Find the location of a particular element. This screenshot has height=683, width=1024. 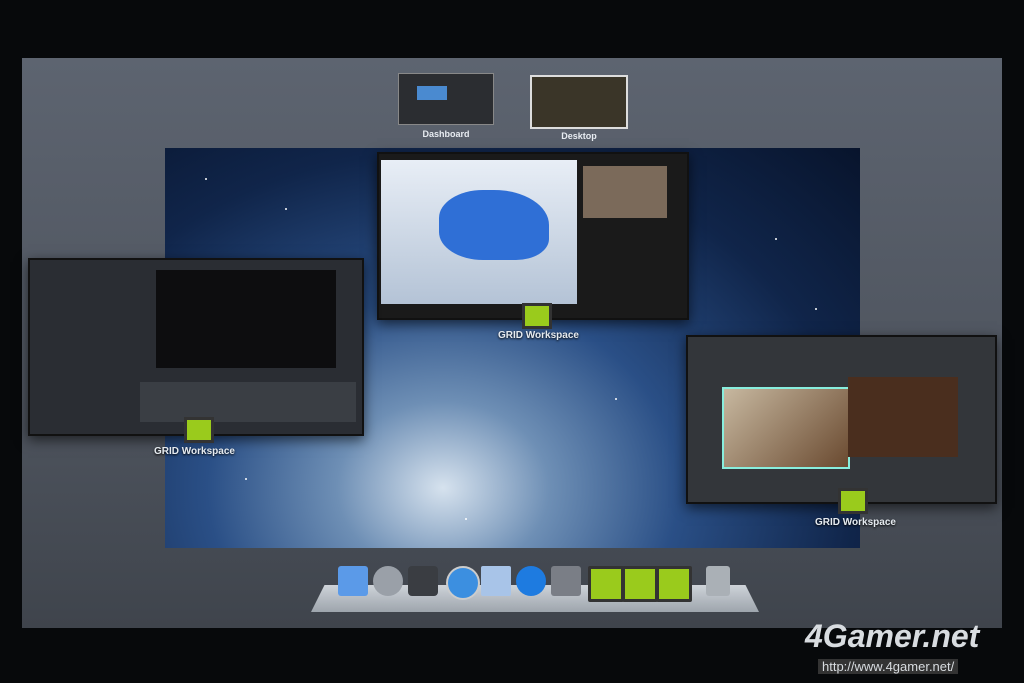

watermark-url: http://www.4gamer.net/ is located at coordinates (888, 666).